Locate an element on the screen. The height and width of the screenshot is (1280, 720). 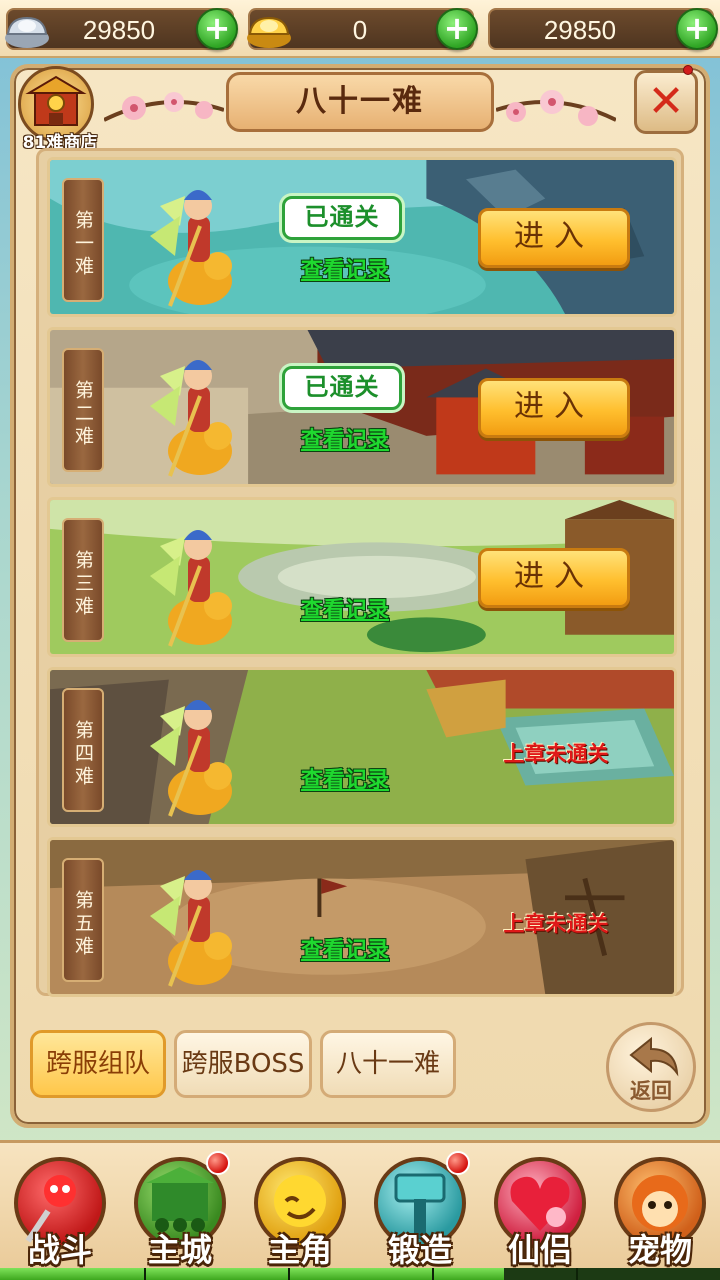
gold-value: 0 is located at coordinates (360, 30).